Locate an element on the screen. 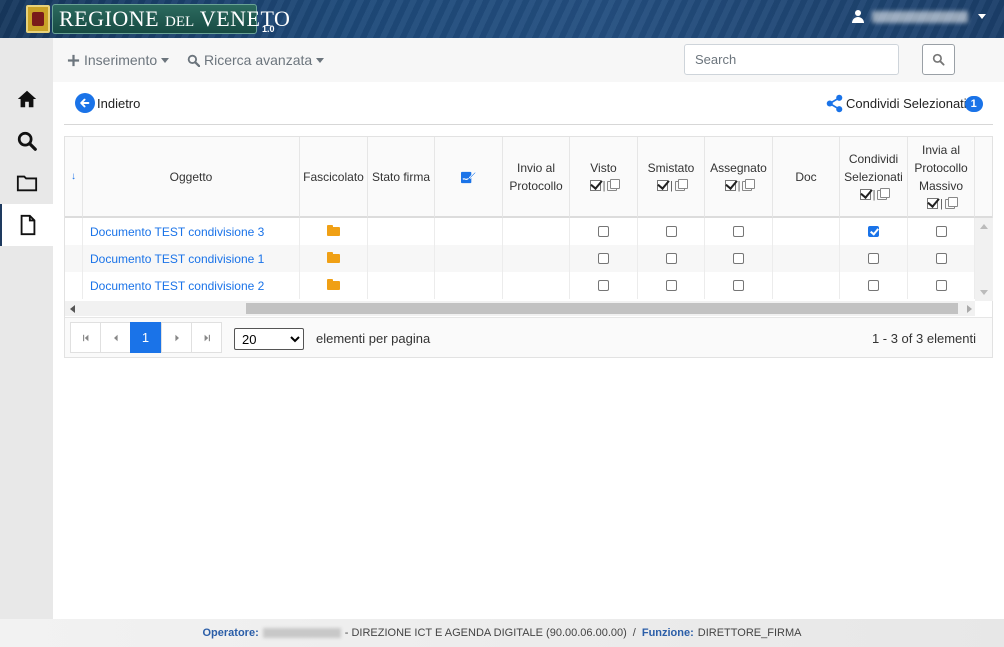 The height and width of the screenshot is (647, 1004). column-header-visto: Visto | is located at coordinates (604, 177).